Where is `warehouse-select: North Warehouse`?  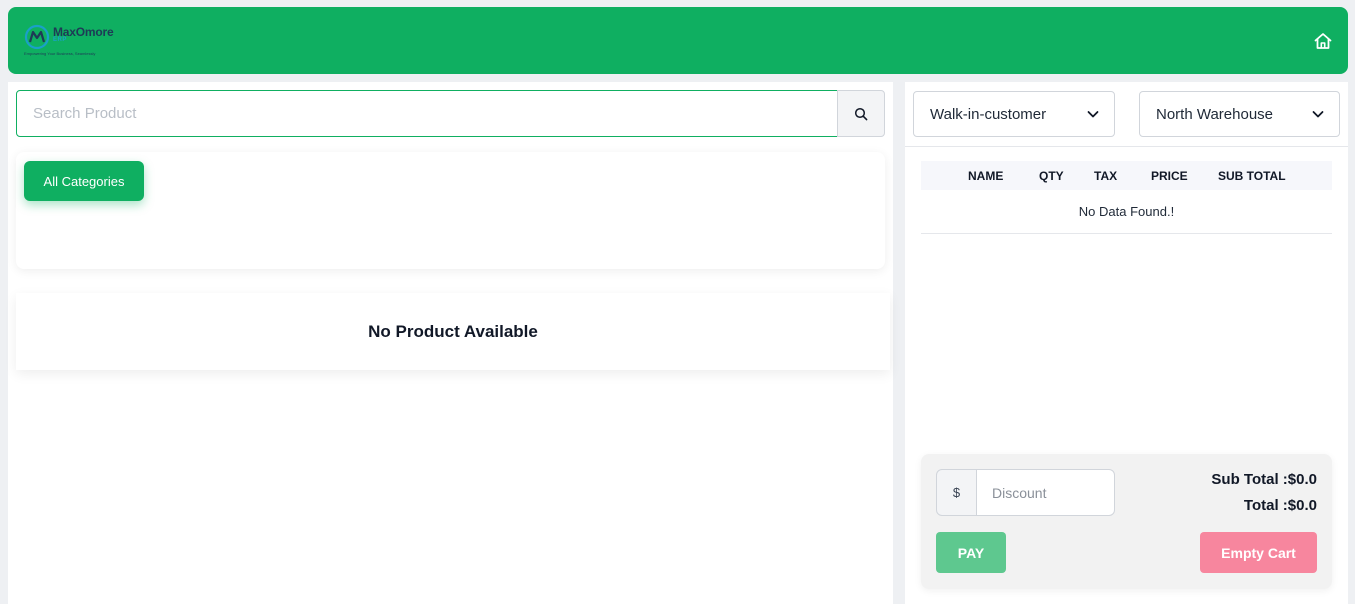 warehouse-select: North Warehouse is located at coordinates (1239, 114).